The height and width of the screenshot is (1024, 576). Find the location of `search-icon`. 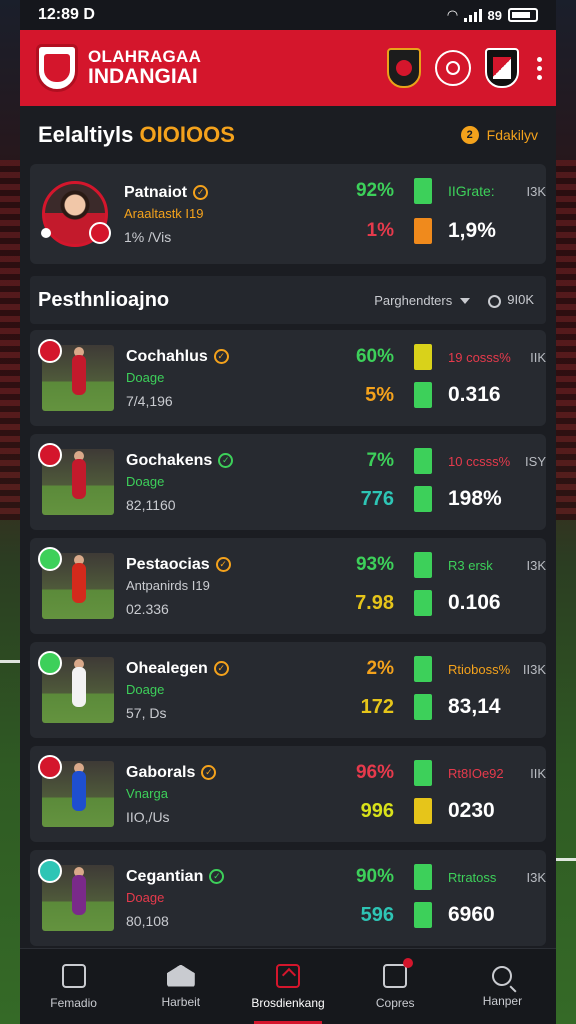

search-icon is located at coordinates (502, 975).